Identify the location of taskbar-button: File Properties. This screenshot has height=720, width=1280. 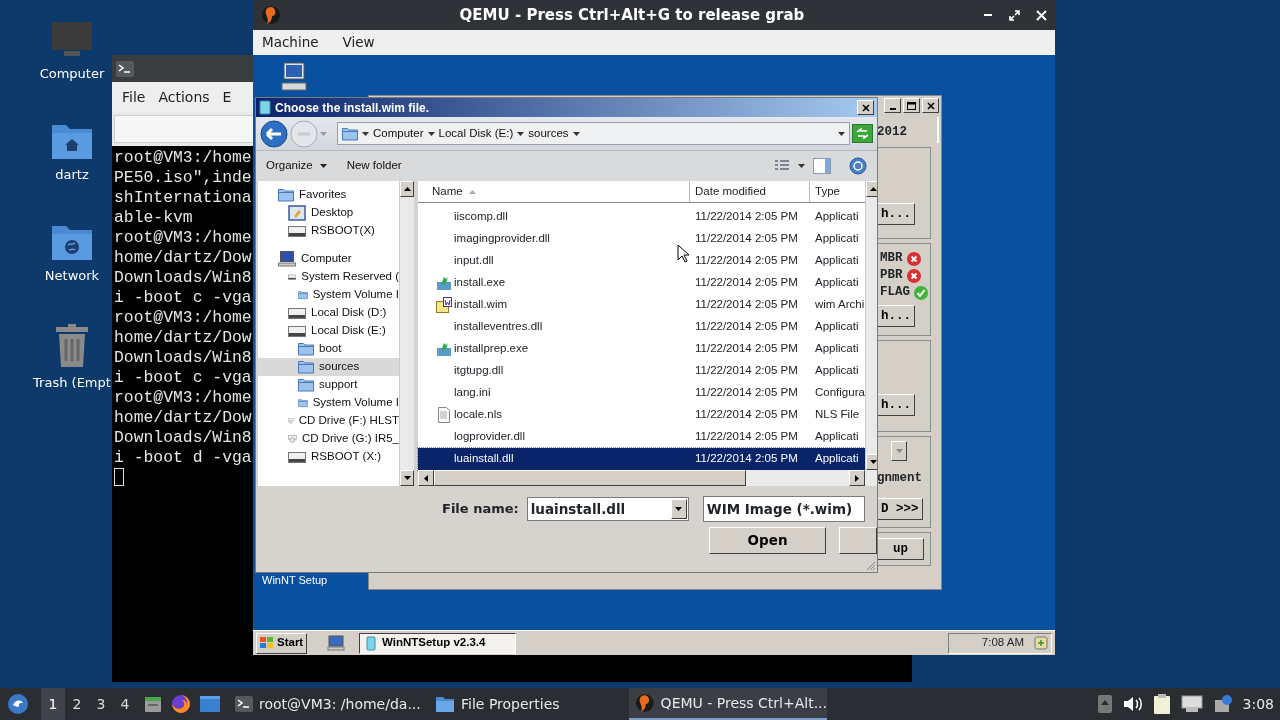
(528, 704).